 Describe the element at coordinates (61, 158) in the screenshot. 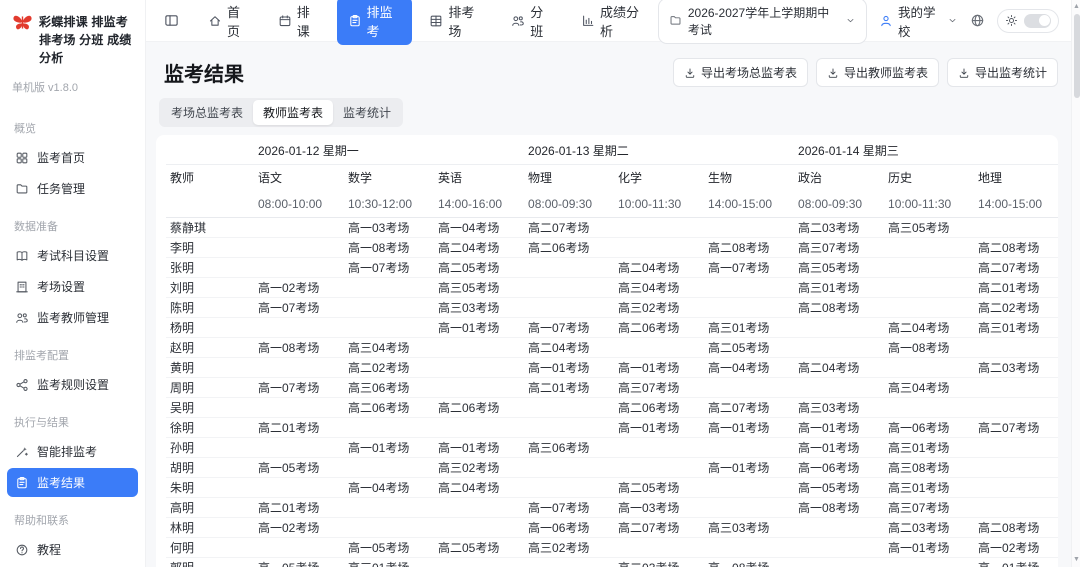

I see `sidebar-item-label: 监考首页` at that location.